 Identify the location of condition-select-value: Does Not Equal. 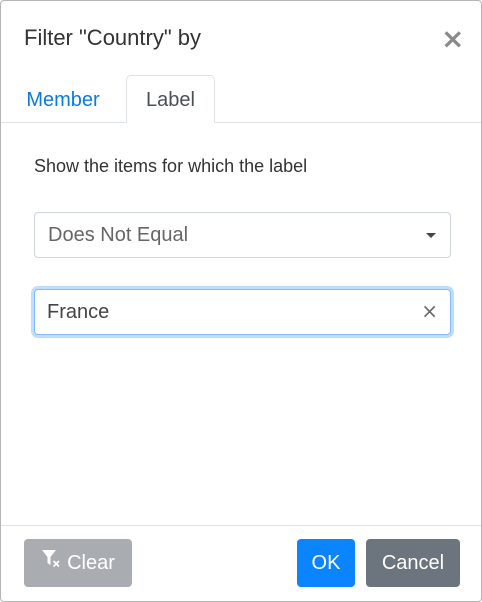
(118, 235).